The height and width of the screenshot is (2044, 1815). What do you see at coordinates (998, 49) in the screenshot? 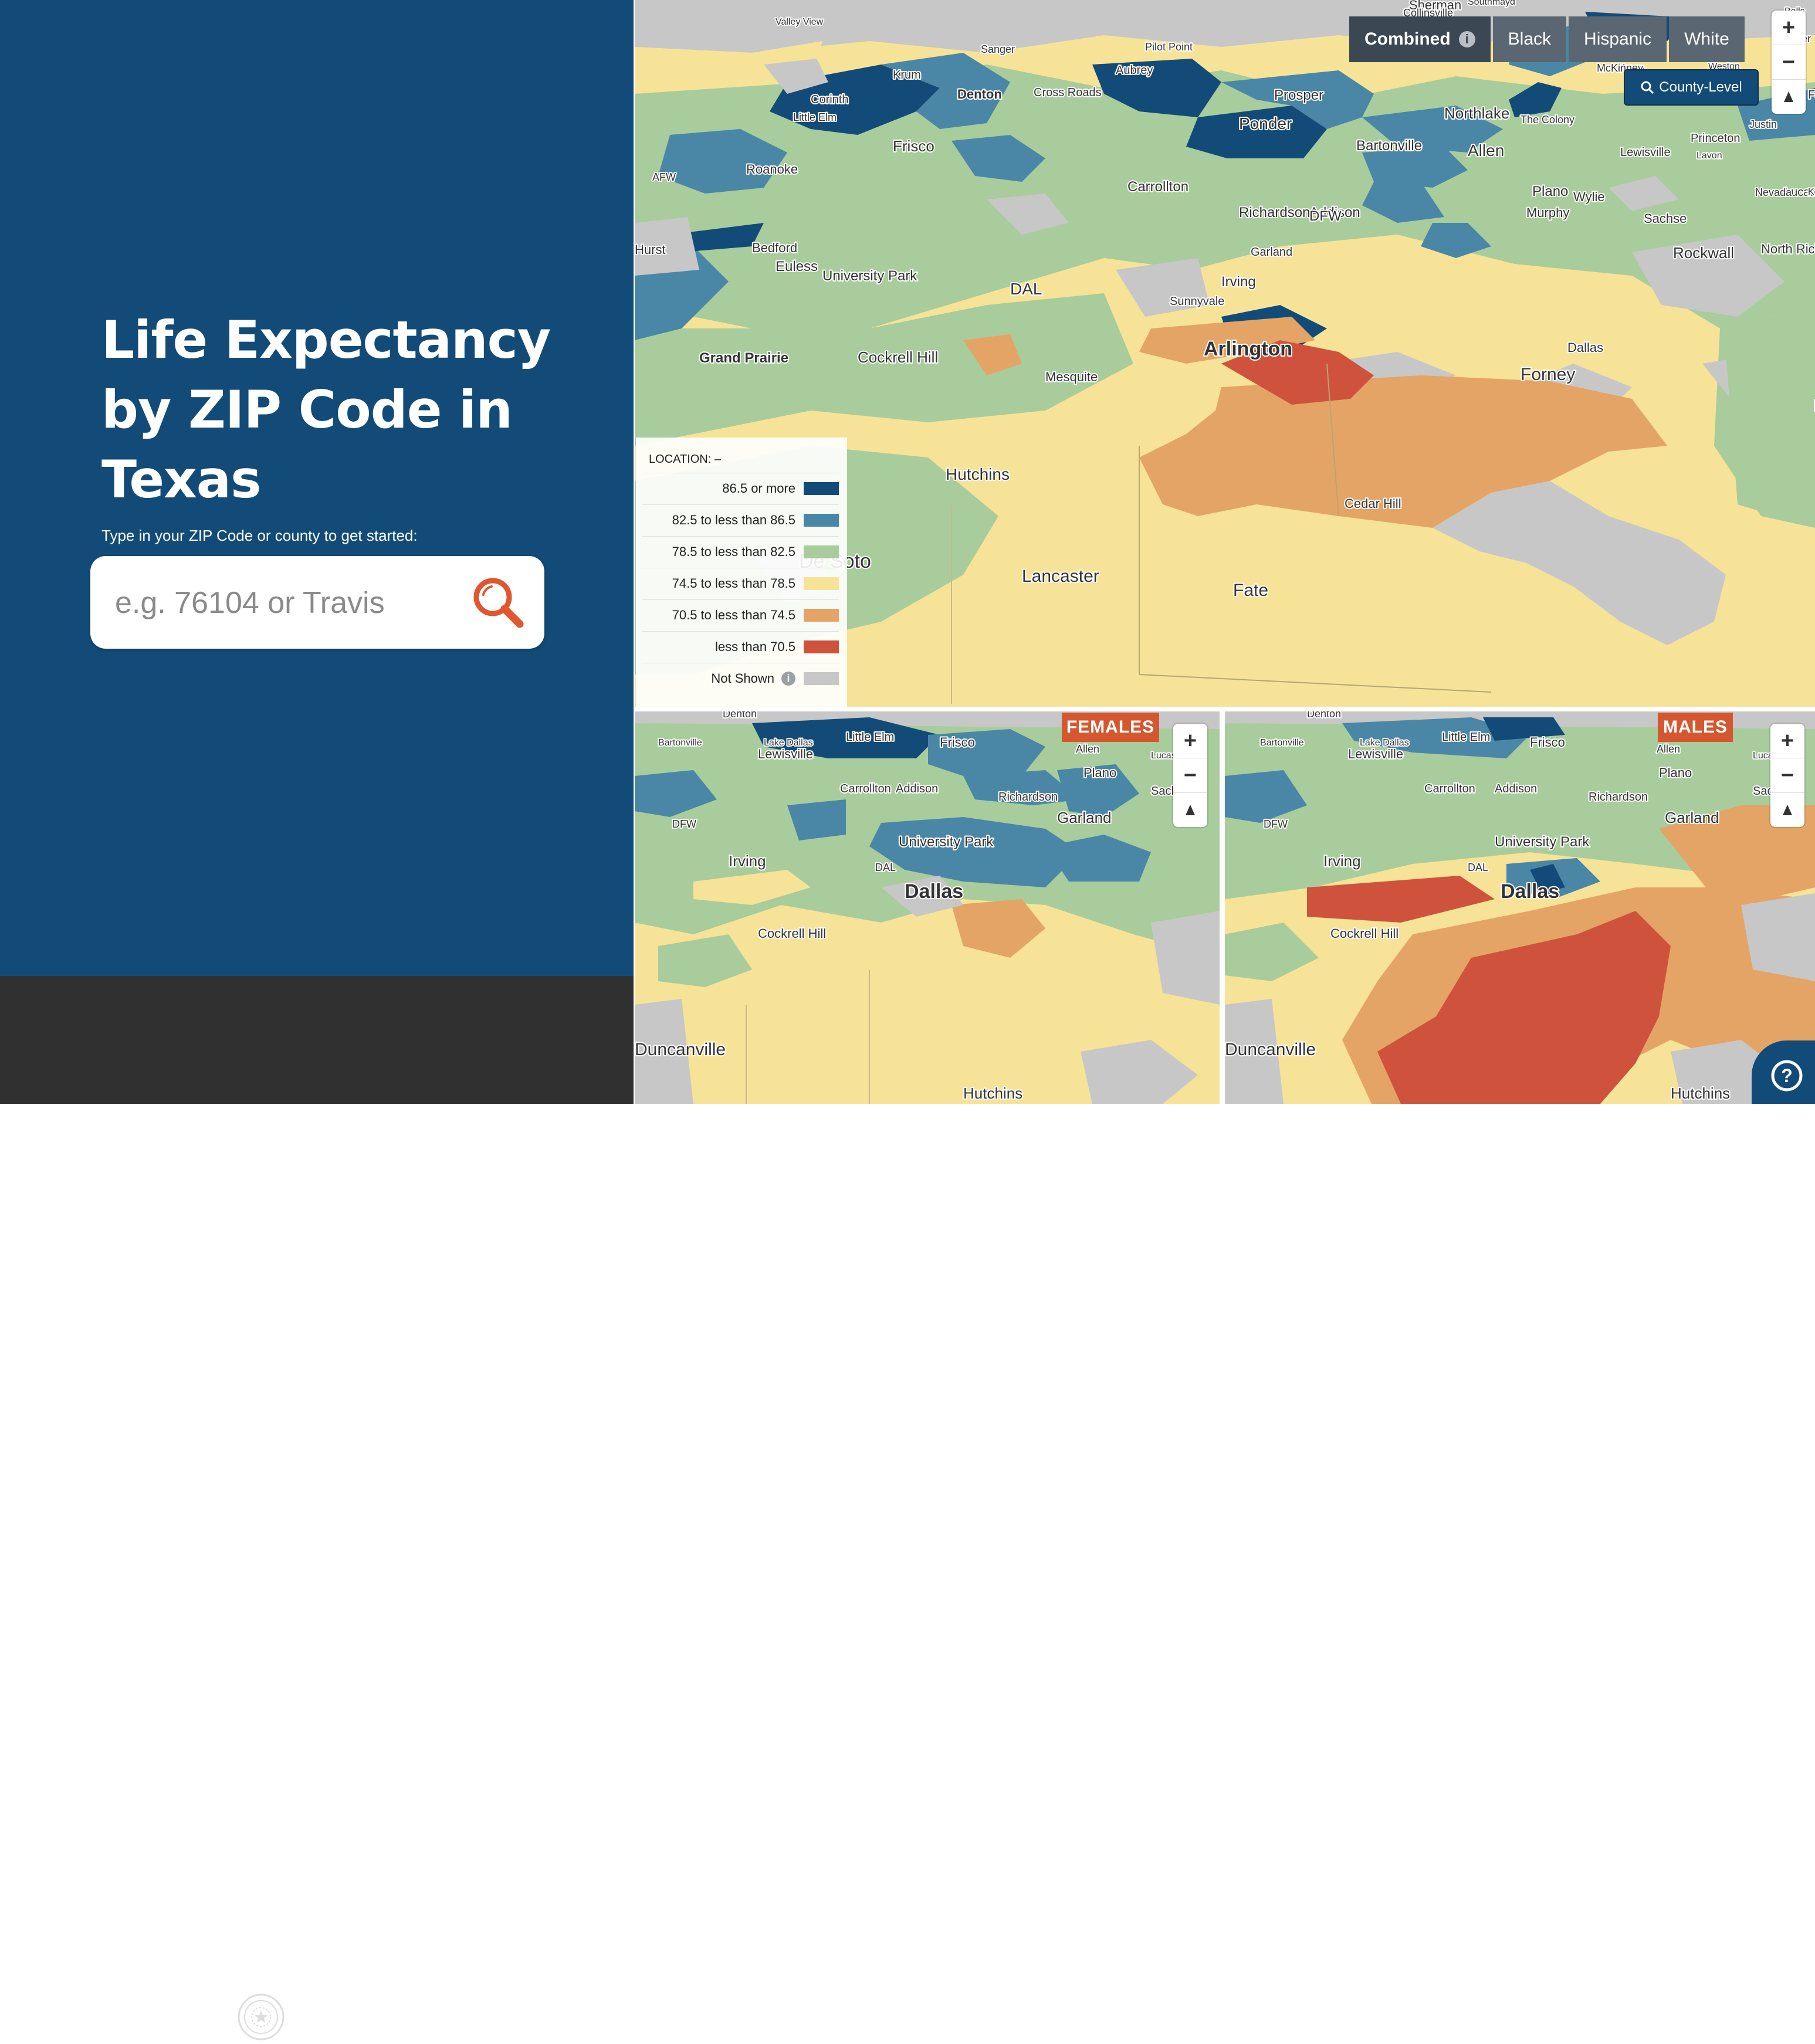
I see `map-place-label: Sanger` at bounding box center [998, 49].